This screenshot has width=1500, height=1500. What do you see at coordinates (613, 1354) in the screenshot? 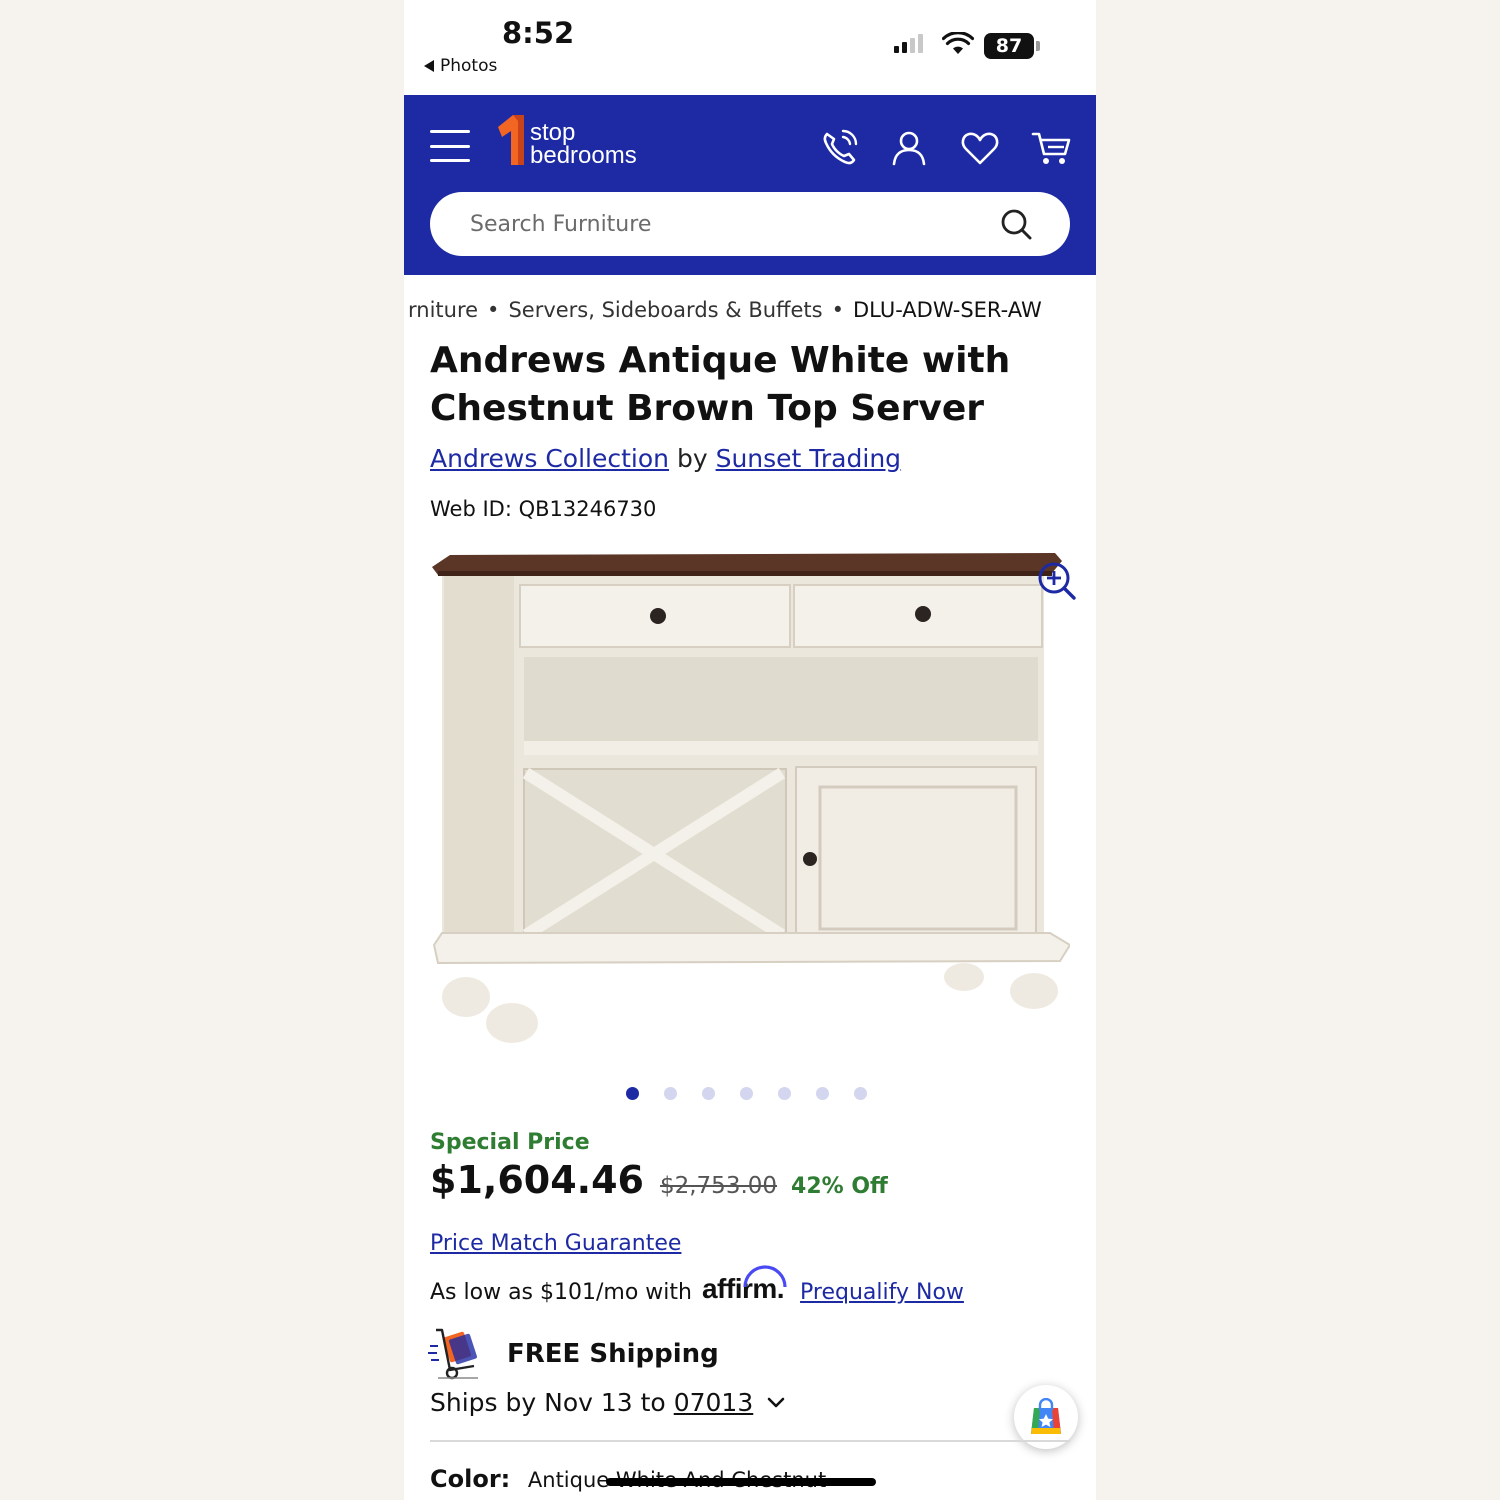
I see `free-shipping-label: FREE Shipping` at bounding box center [613, 1354].